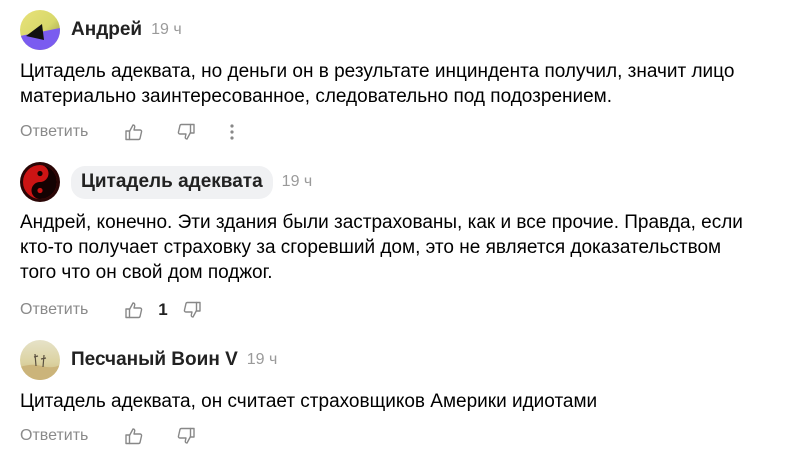 This screenshot has width=795, height=452. Describe the element at coordinates (154, 360) in the screenshot. I see `author-name: Песчаный Воин V` at that location.